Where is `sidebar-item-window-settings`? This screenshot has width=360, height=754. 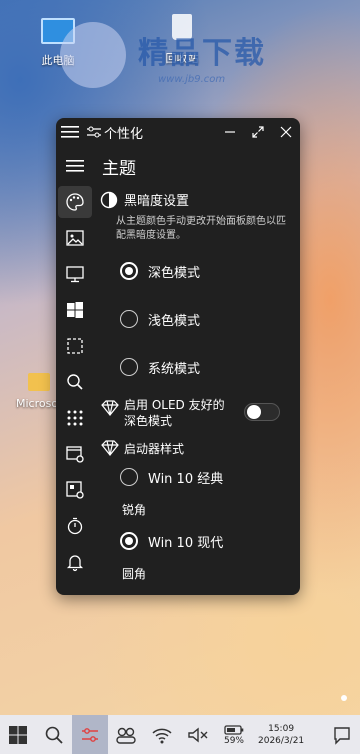
sidebar-item-window-settings is located at coordinates (75, 454).